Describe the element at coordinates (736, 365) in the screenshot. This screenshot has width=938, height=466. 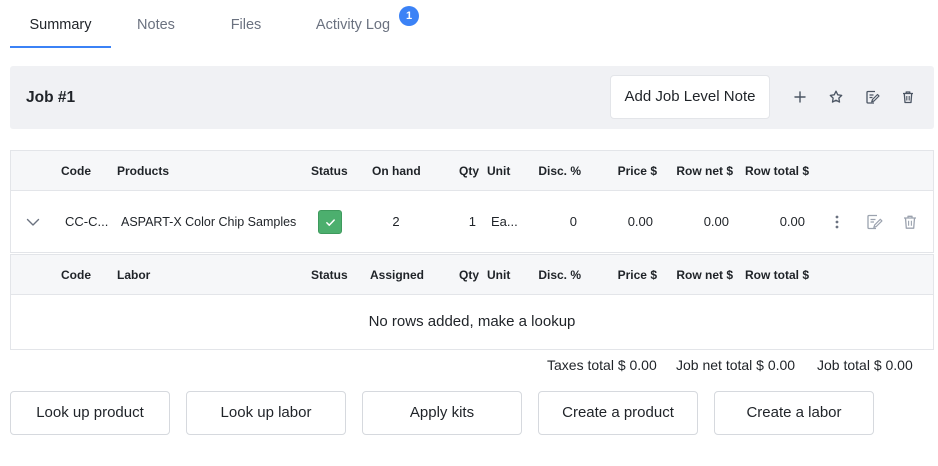
I see `job-net-total: Job net total $ 0.00` at that location.